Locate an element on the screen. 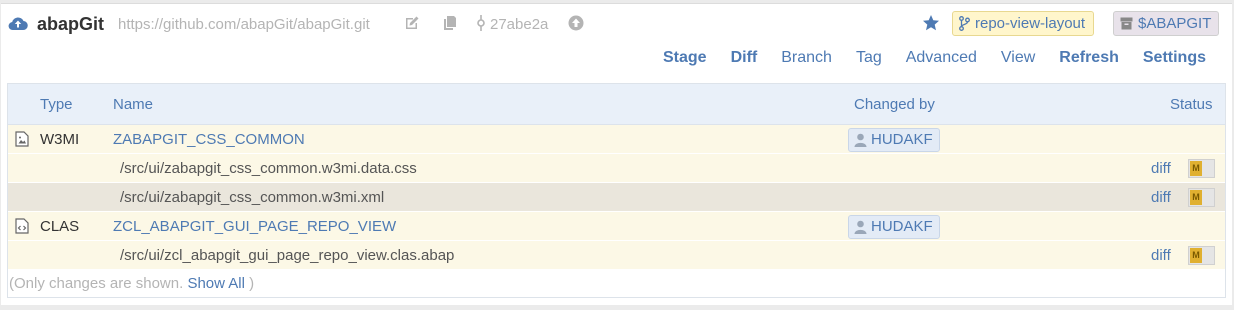 This screenshot has height=310, width=1234. object-type: CLAS is located at coordinates (60, 226).